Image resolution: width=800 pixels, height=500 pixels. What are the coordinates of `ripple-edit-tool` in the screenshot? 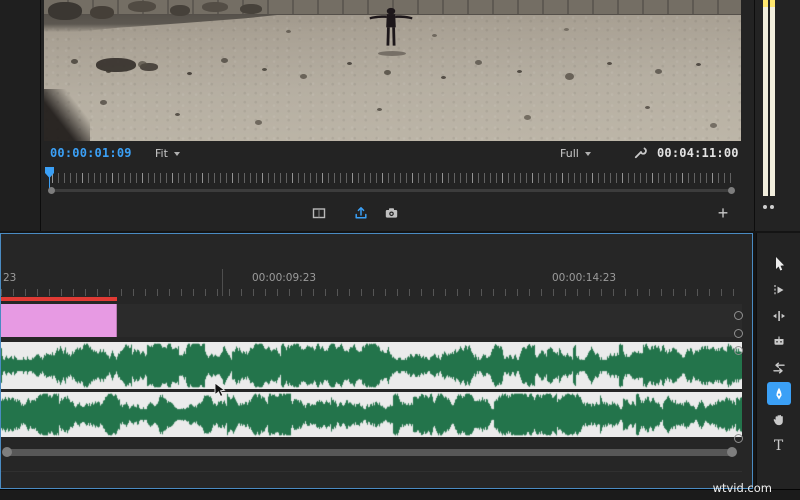 It's located at (779, 315).